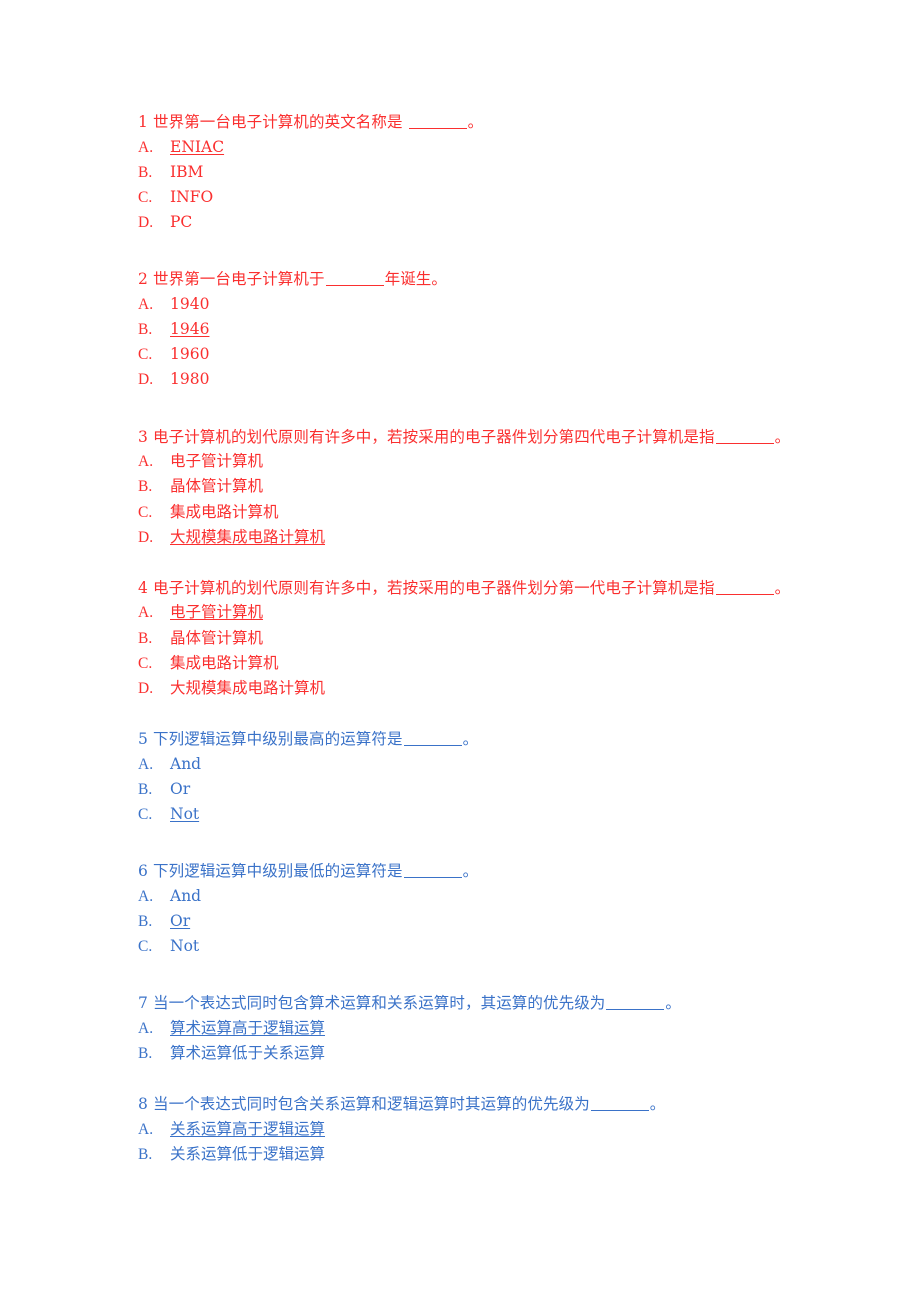 This screenshot has width=920, height=1302. What do you see at coordinates (184, 946) in the screenshot?
I see `option-text: Not` at bounding box center [184, 946].